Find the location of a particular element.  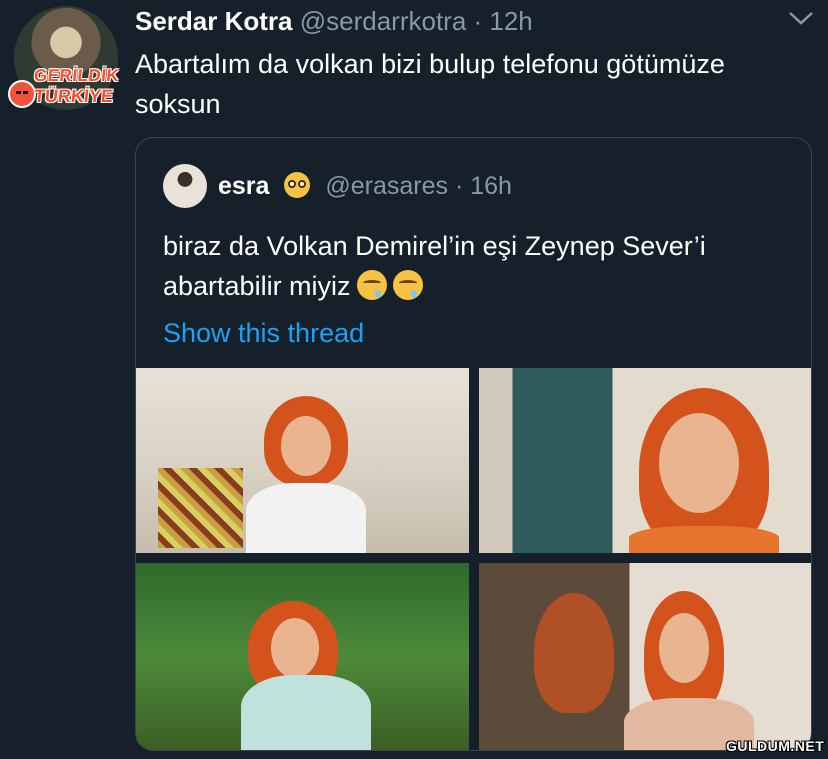

photo-1-face is located at coordinates (306, 446).